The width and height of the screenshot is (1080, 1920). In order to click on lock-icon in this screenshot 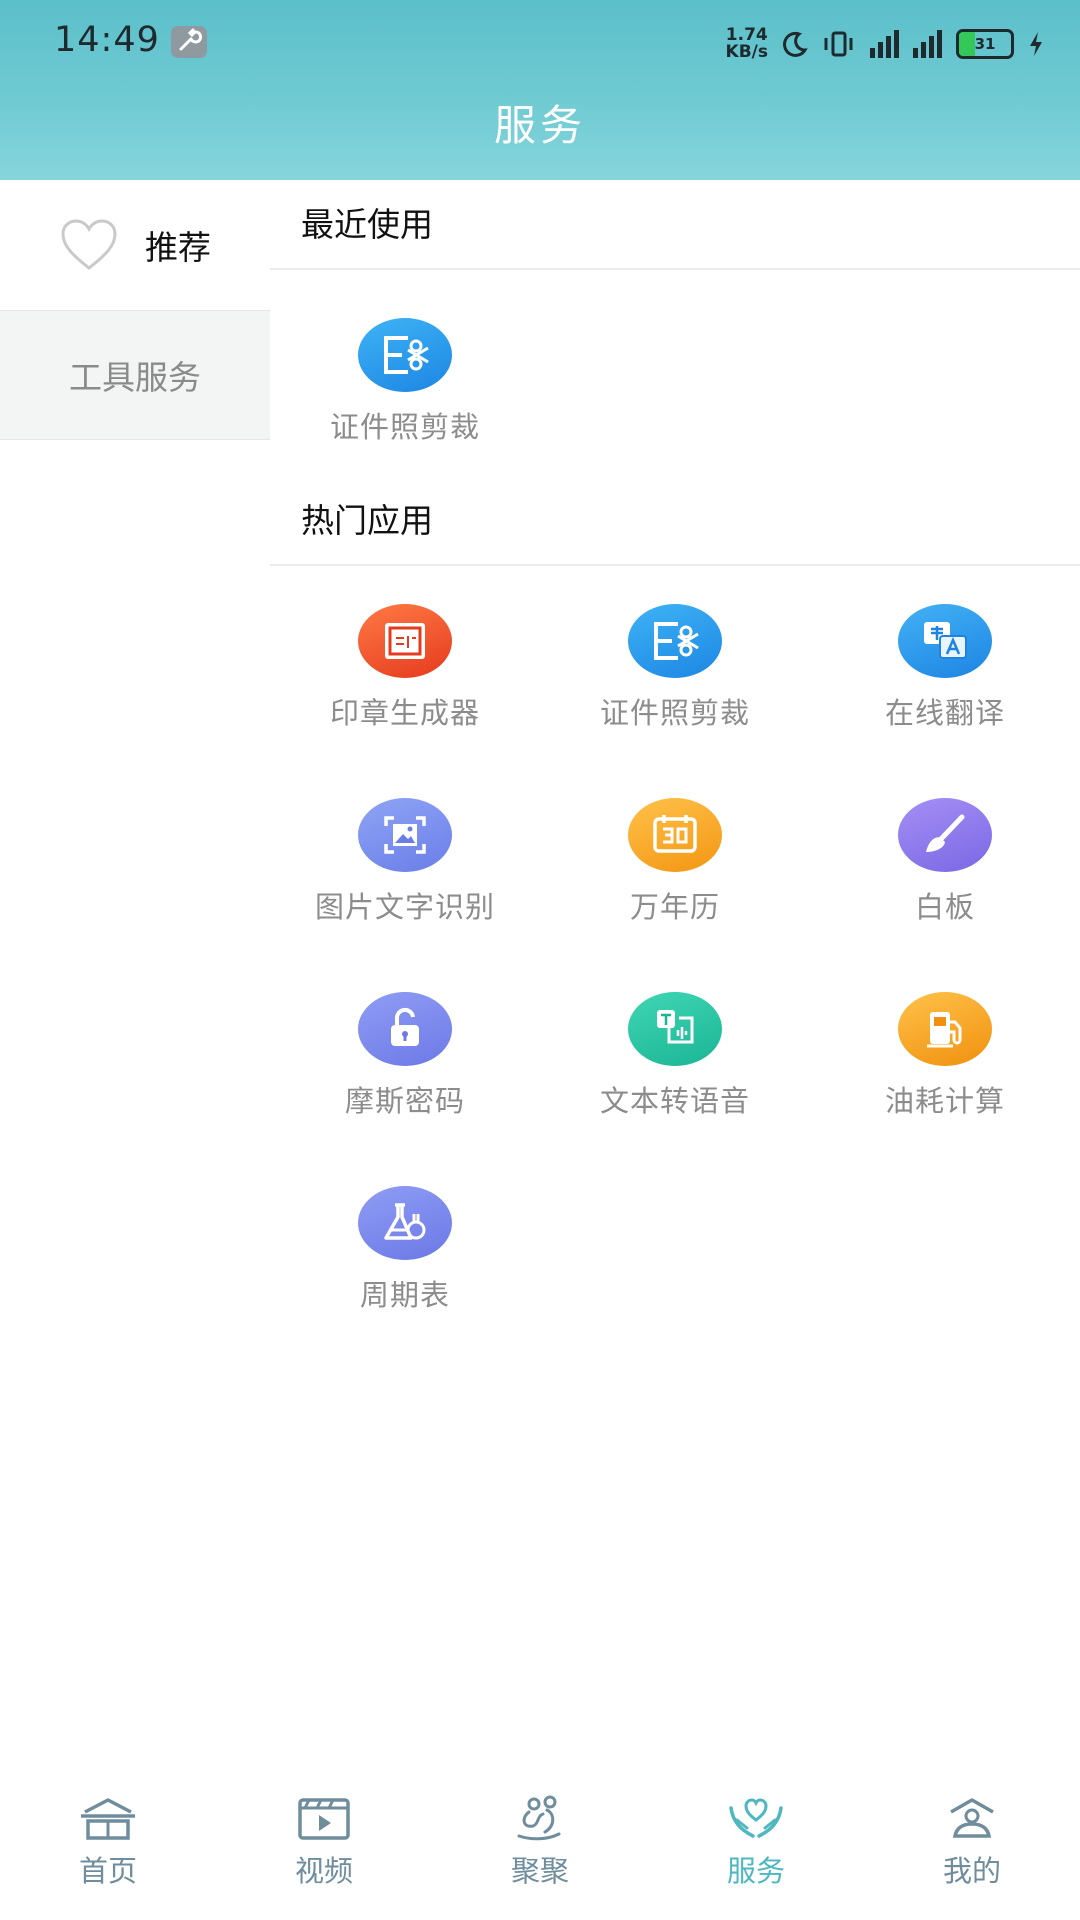, I will do `click(405, 1029)`.